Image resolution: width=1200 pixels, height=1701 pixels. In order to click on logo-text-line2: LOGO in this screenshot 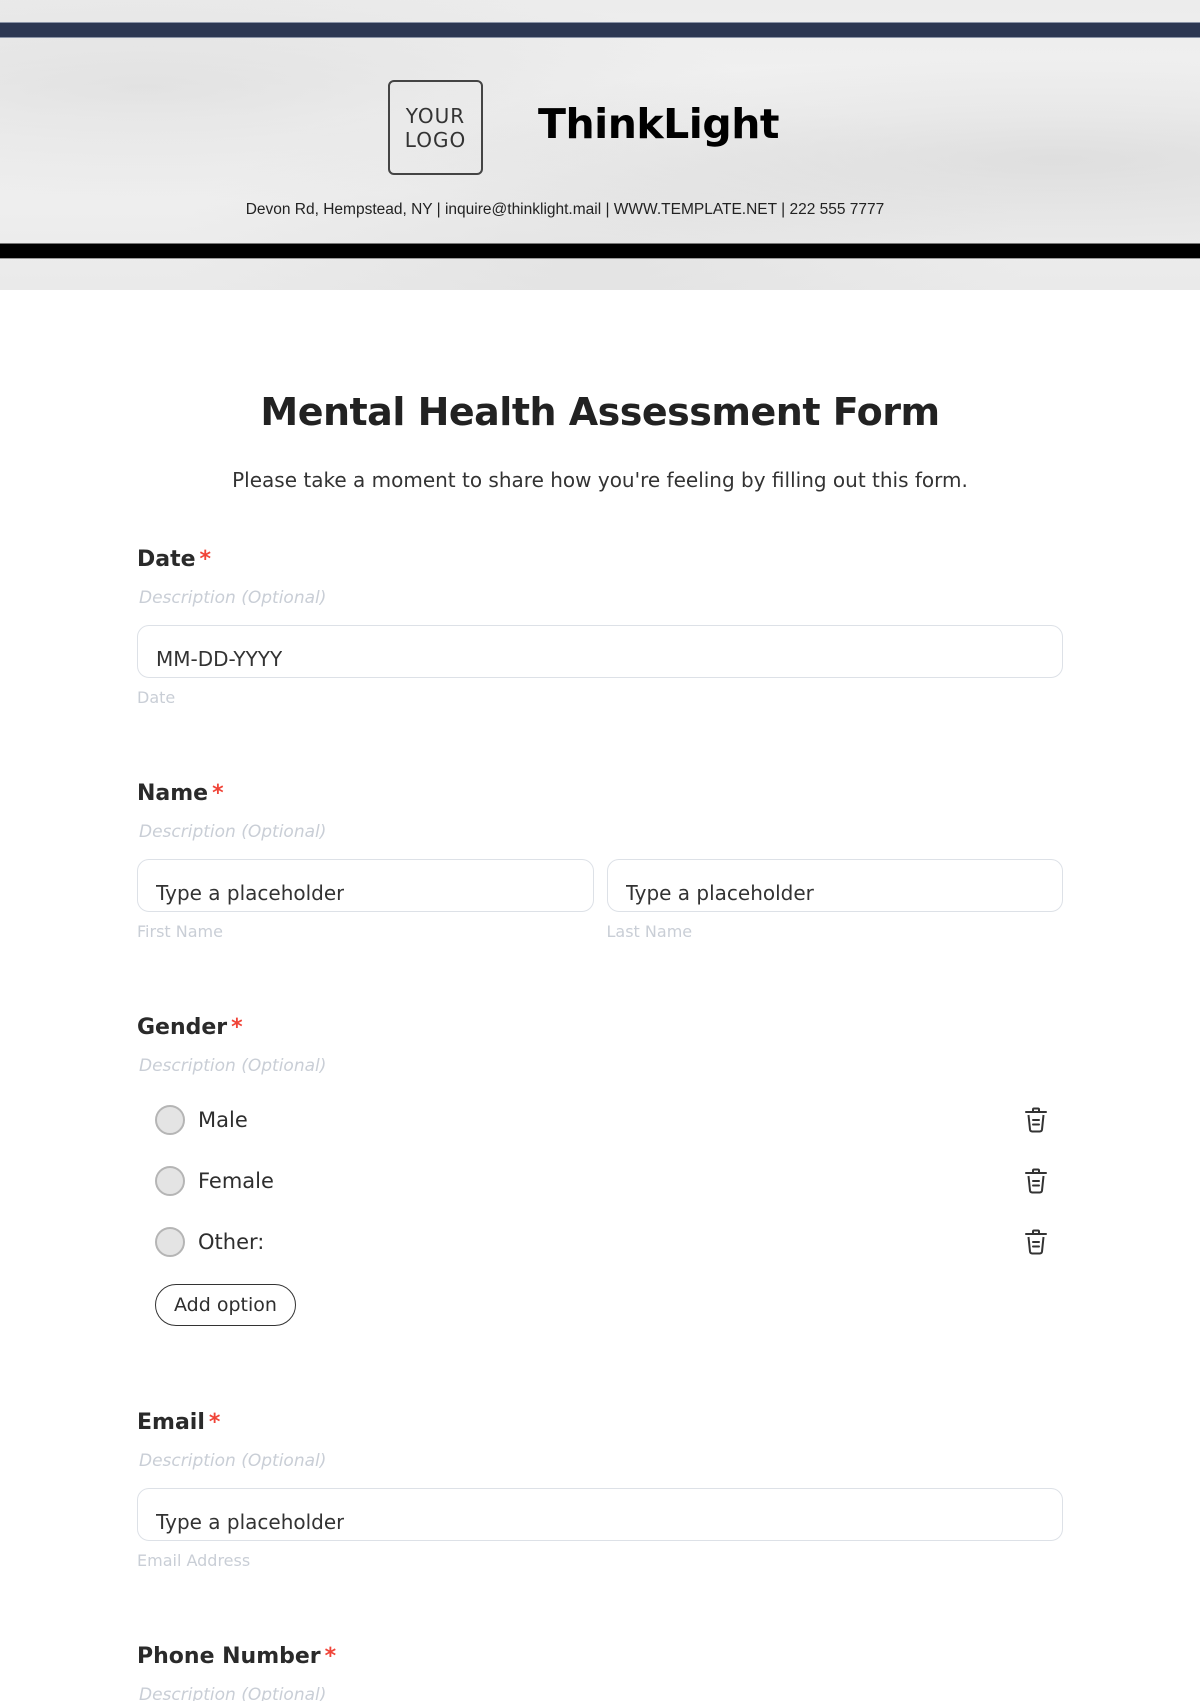, I will do `click(435, 139)`.